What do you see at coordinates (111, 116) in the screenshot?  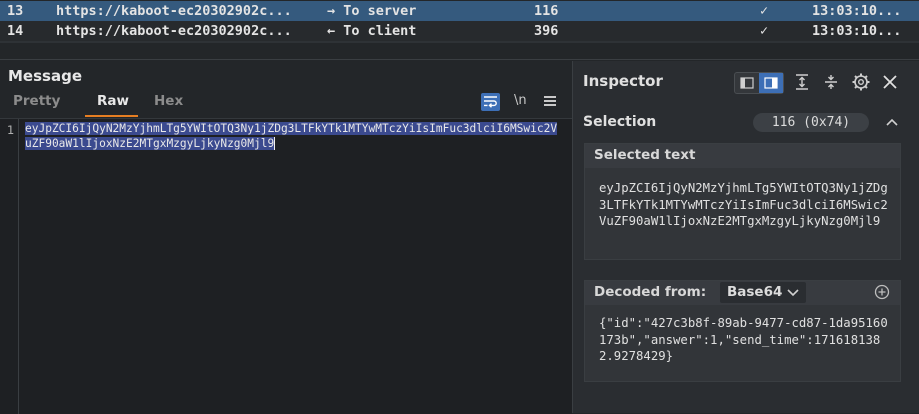 I see `active-tab-indicator` at bounding box center [111, 116].